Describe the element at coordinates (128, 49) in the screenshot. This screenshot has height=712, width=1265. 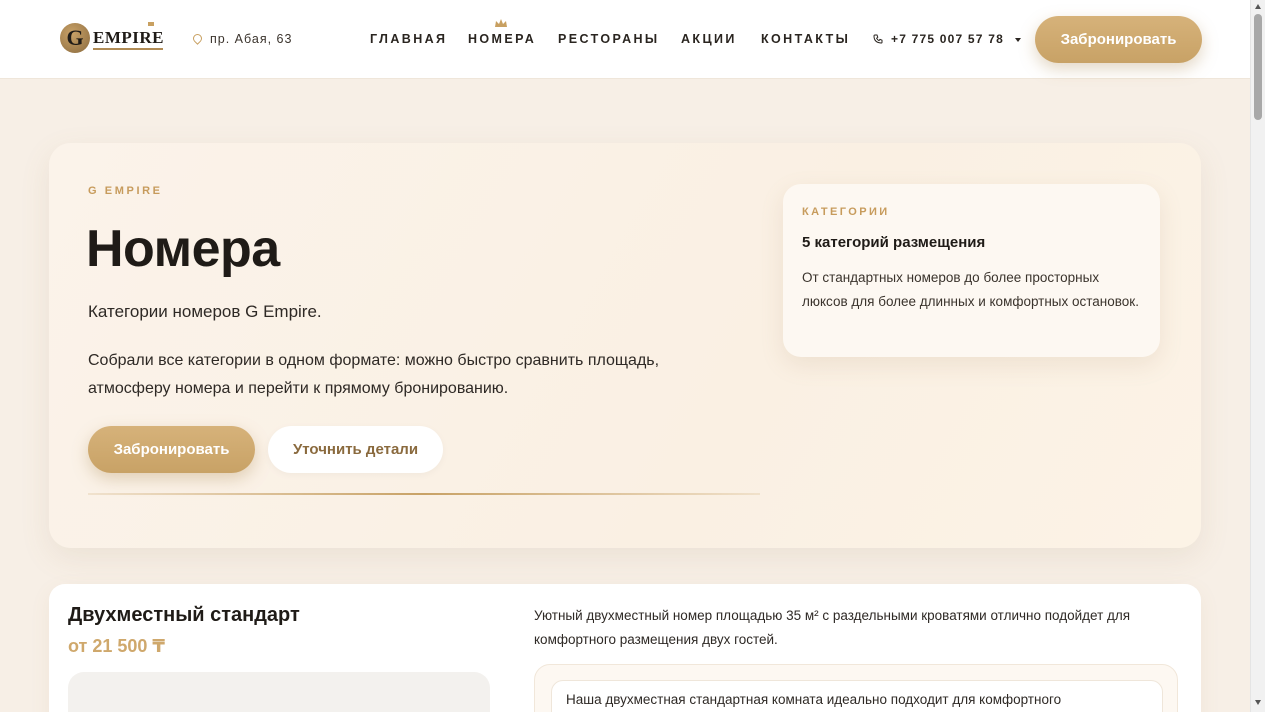
I see `logo-underline` at that location.